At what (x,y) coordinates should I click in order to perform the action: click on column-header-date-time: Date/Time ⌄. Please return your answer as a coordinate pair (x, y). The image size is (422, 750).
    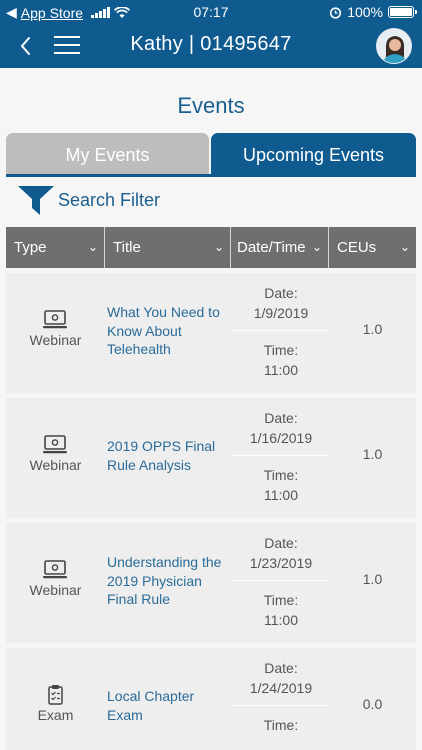
    Looking at the image, I should click on (280, 247).